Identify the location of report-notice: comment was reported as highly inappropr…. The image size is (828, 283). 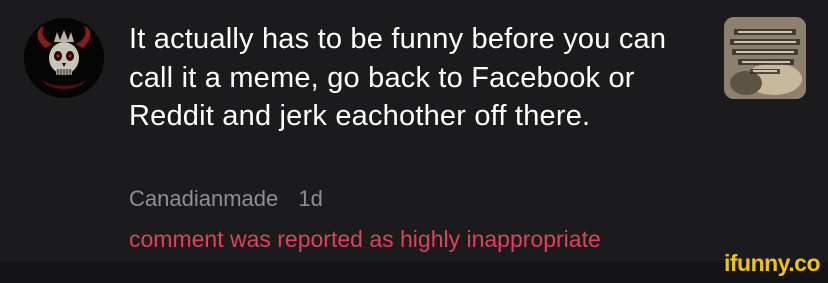
(365, 239).